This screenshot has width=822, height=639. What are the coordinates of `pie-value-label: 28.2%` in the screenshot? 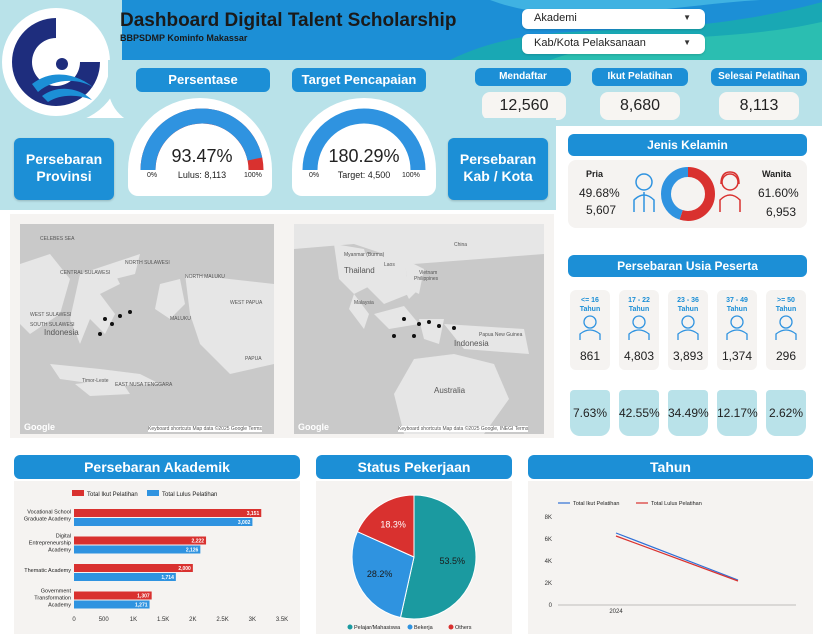 It's located at (380, 574).